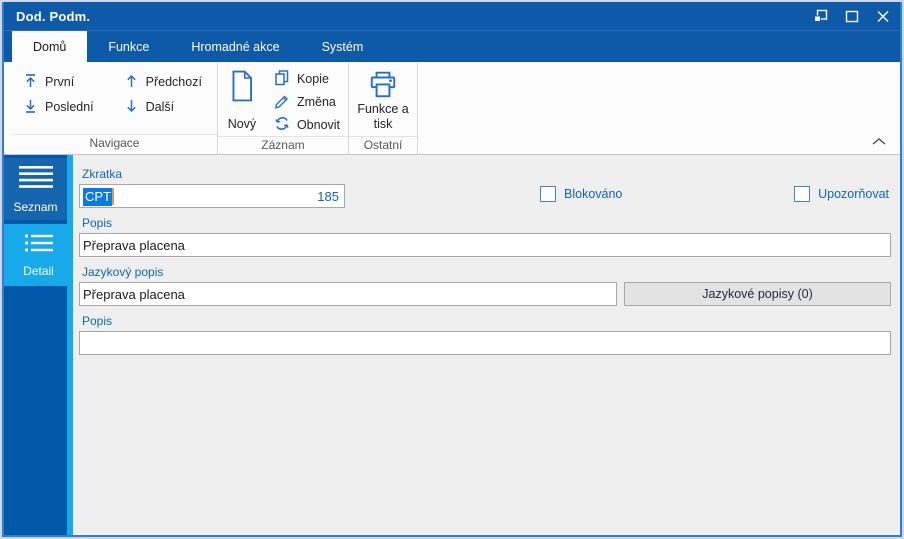  I want to click on selected-text: CPT, so click(97, 196).